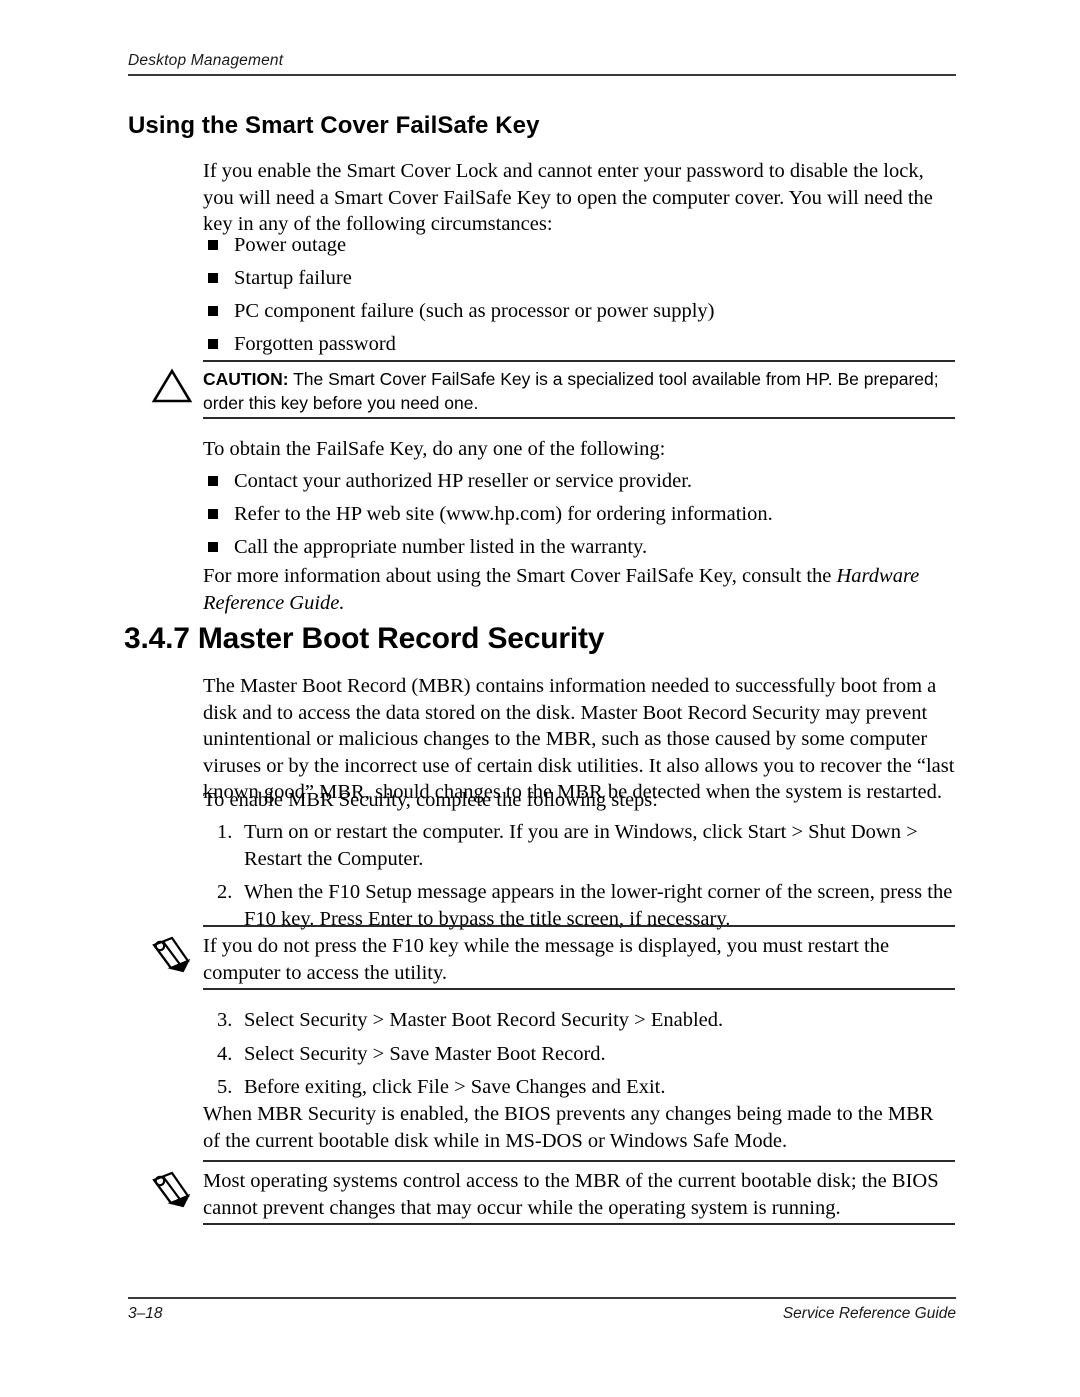 The width and height of the screenshot is (1080, 1397). What do you see at coordinates (225, 832) in the screenshot?
I see `list-item-number: 1.` at bounding box center [225, 832].